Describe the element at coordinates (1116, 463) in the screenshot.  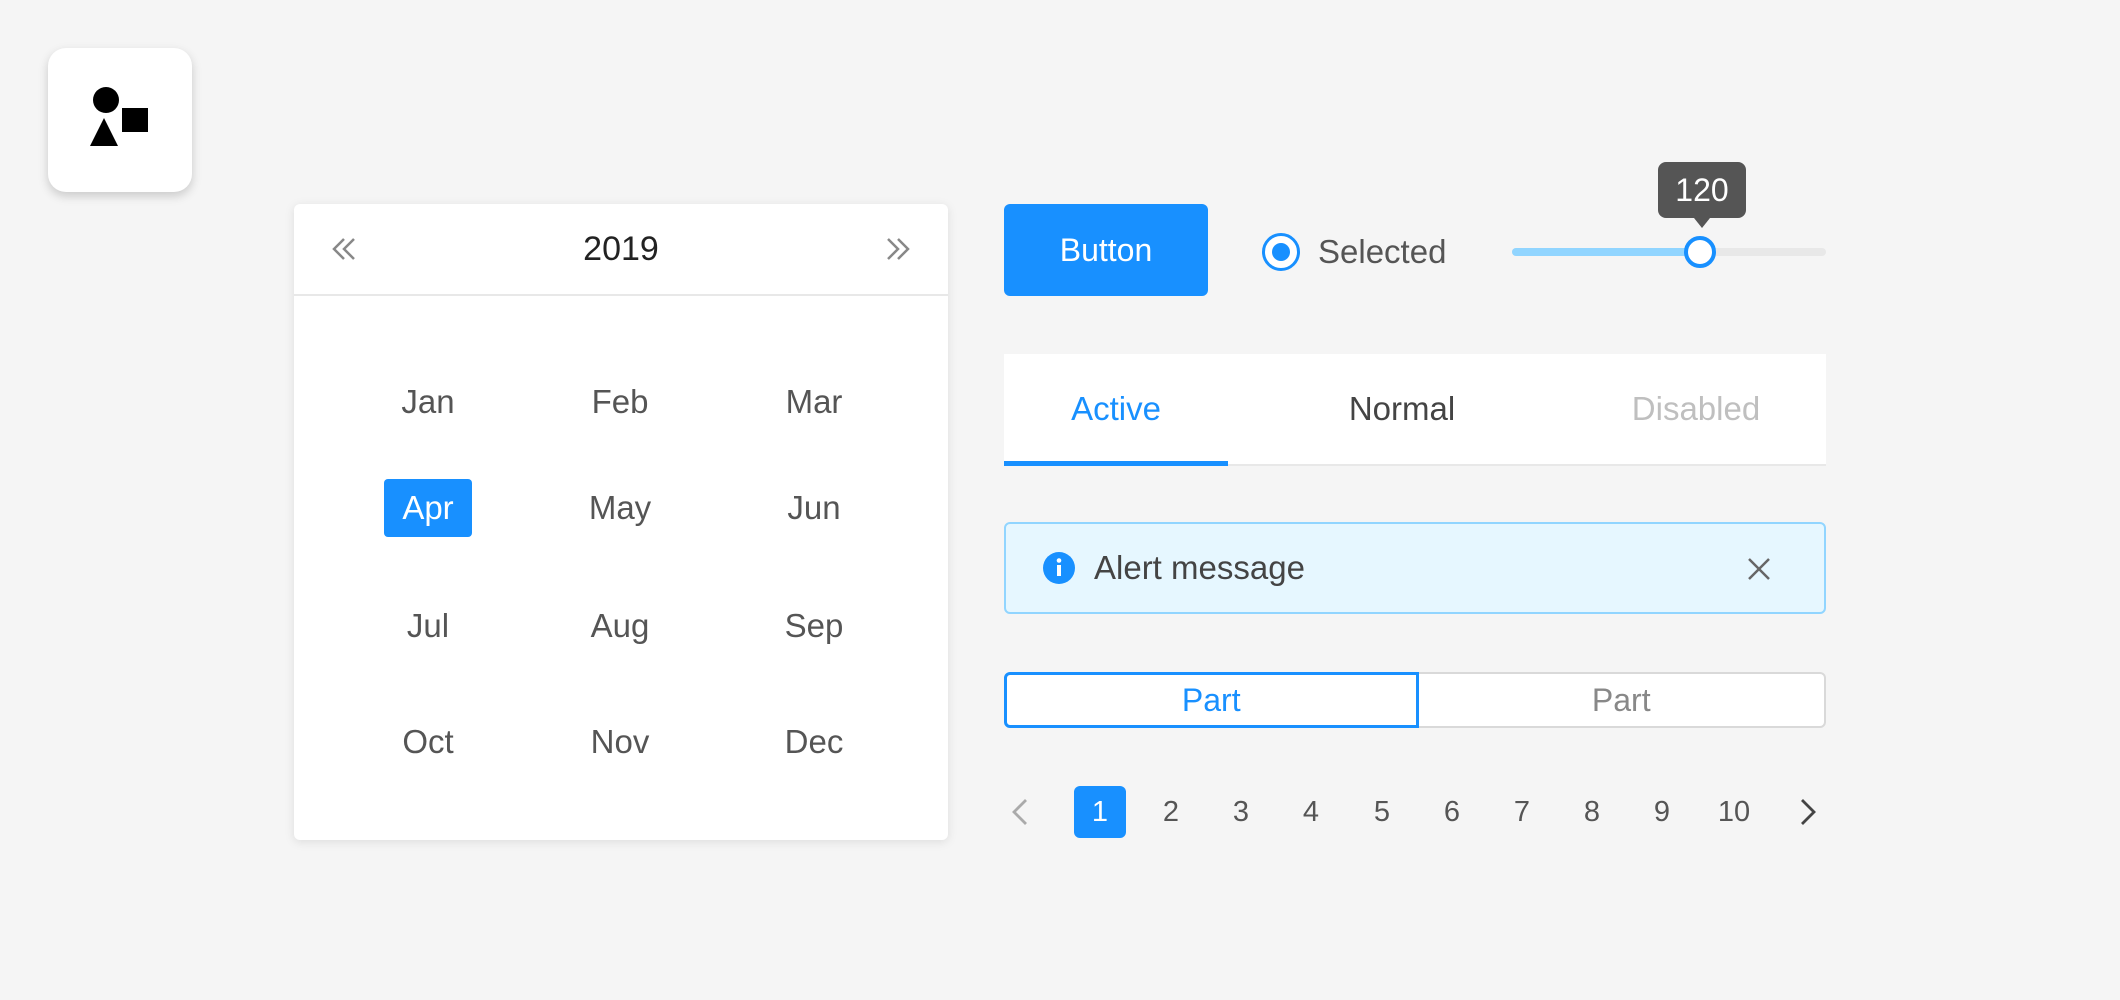
I see `tab-ink-bar` at that location.